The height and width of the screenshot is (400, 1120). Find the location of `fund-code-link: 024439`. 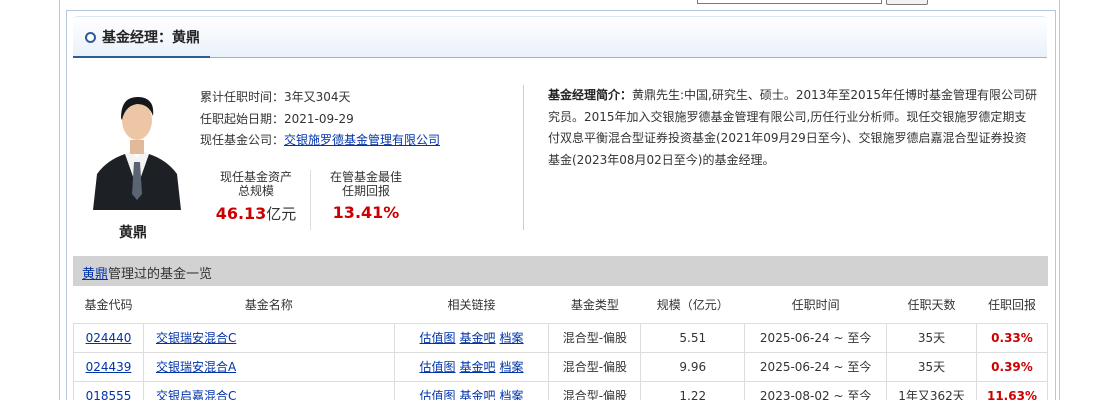

fund-code-link: 024439 is located at coordinates (109, 367).